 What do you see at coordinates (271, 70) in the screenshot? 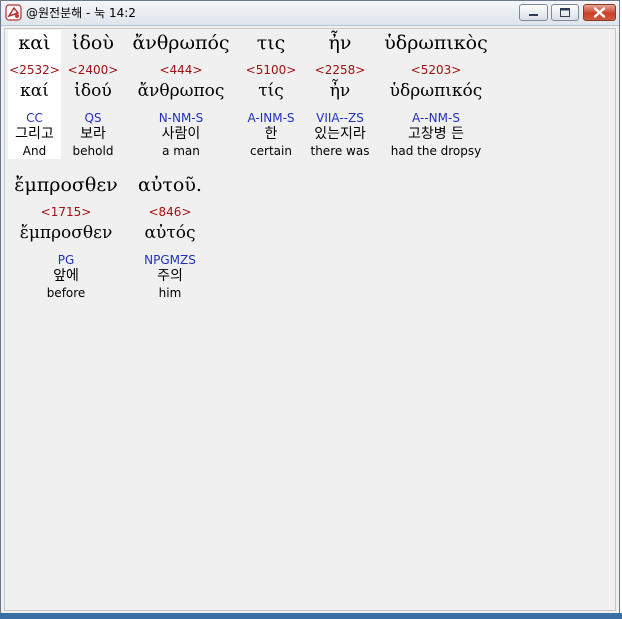
I see `strong-number: <5100>` at bounding box center [271, 70].